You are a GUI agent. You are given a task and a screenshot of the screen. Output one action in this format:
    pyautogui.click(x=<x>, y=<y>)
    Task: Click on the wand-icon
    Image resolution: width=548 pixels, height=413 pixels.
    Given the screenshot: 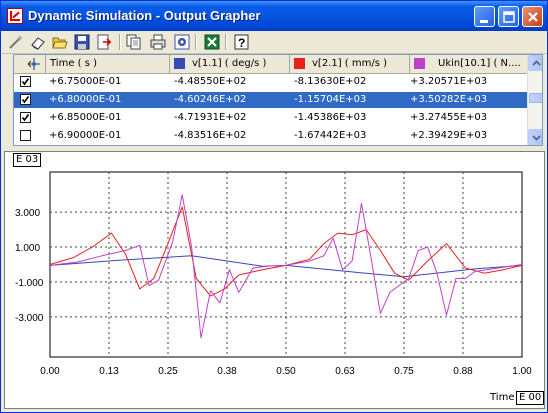 What is the action you would take?
    pyautogui.click(x=16, y=42)
    